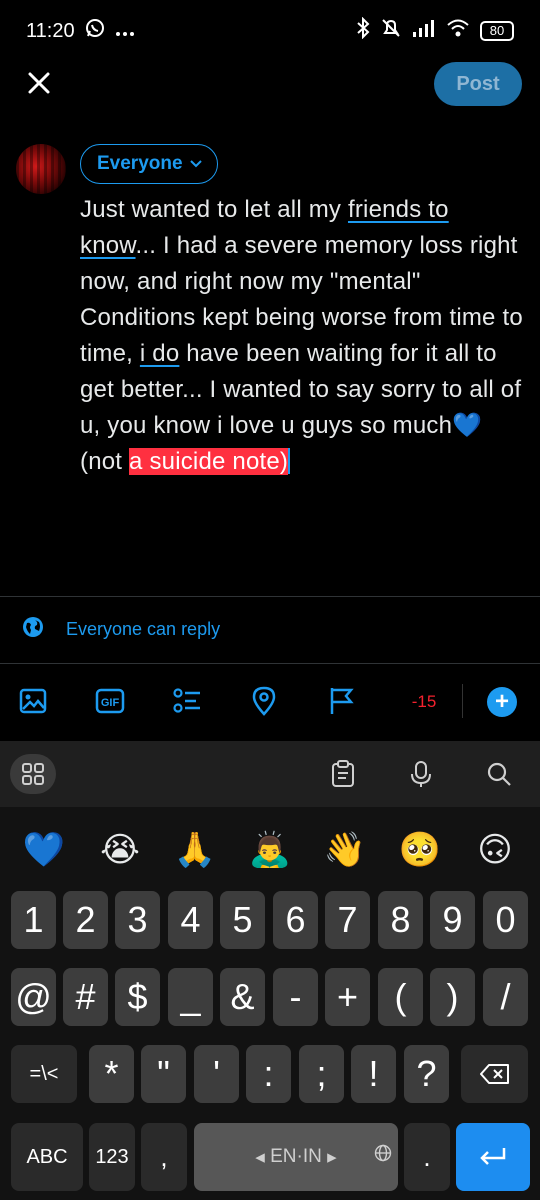 This screenshot has height=1200, width=540. I want to click on enter-icon, so click(493, 1156).